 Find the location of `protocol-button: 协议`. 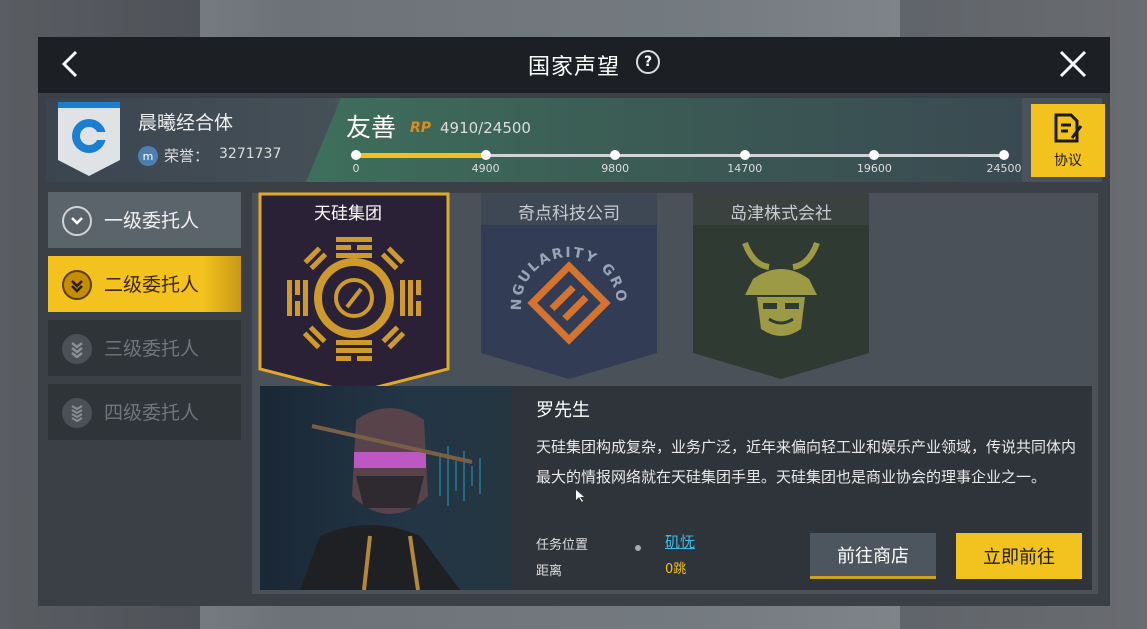

protocol-button: 协议 is located at coordinates (1068, 140).